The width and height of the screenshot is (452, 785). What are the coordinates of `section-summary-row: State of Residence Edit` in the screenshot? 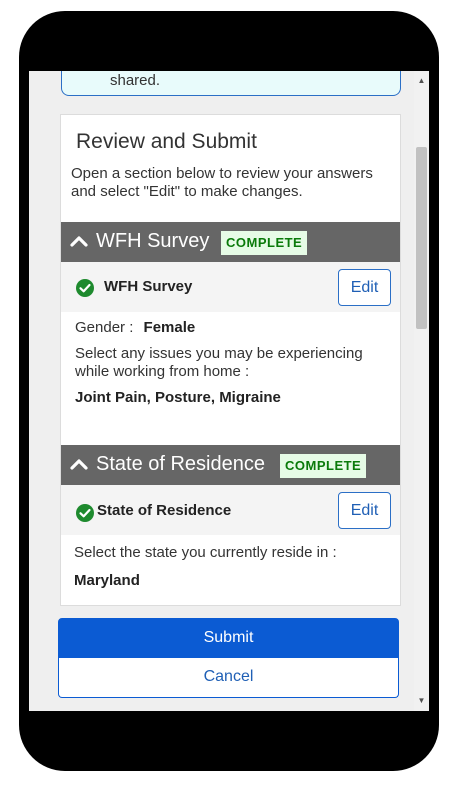 It's located at (230, 510).